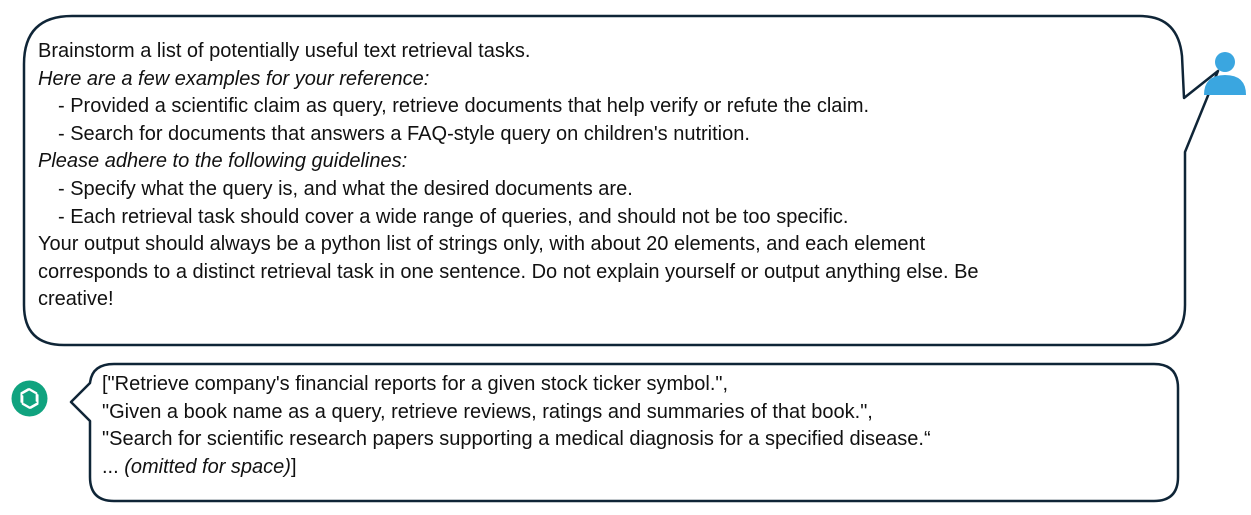 The image size is (1251, 515). I want to click on user-avatar-icon, so click(1225, 73).